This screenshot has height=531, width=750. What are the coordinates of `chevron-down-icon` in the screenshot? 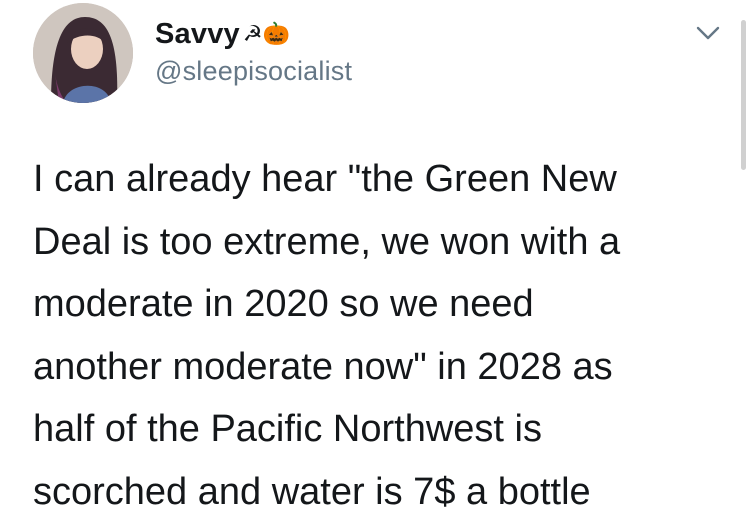 It's located at (708, 33).